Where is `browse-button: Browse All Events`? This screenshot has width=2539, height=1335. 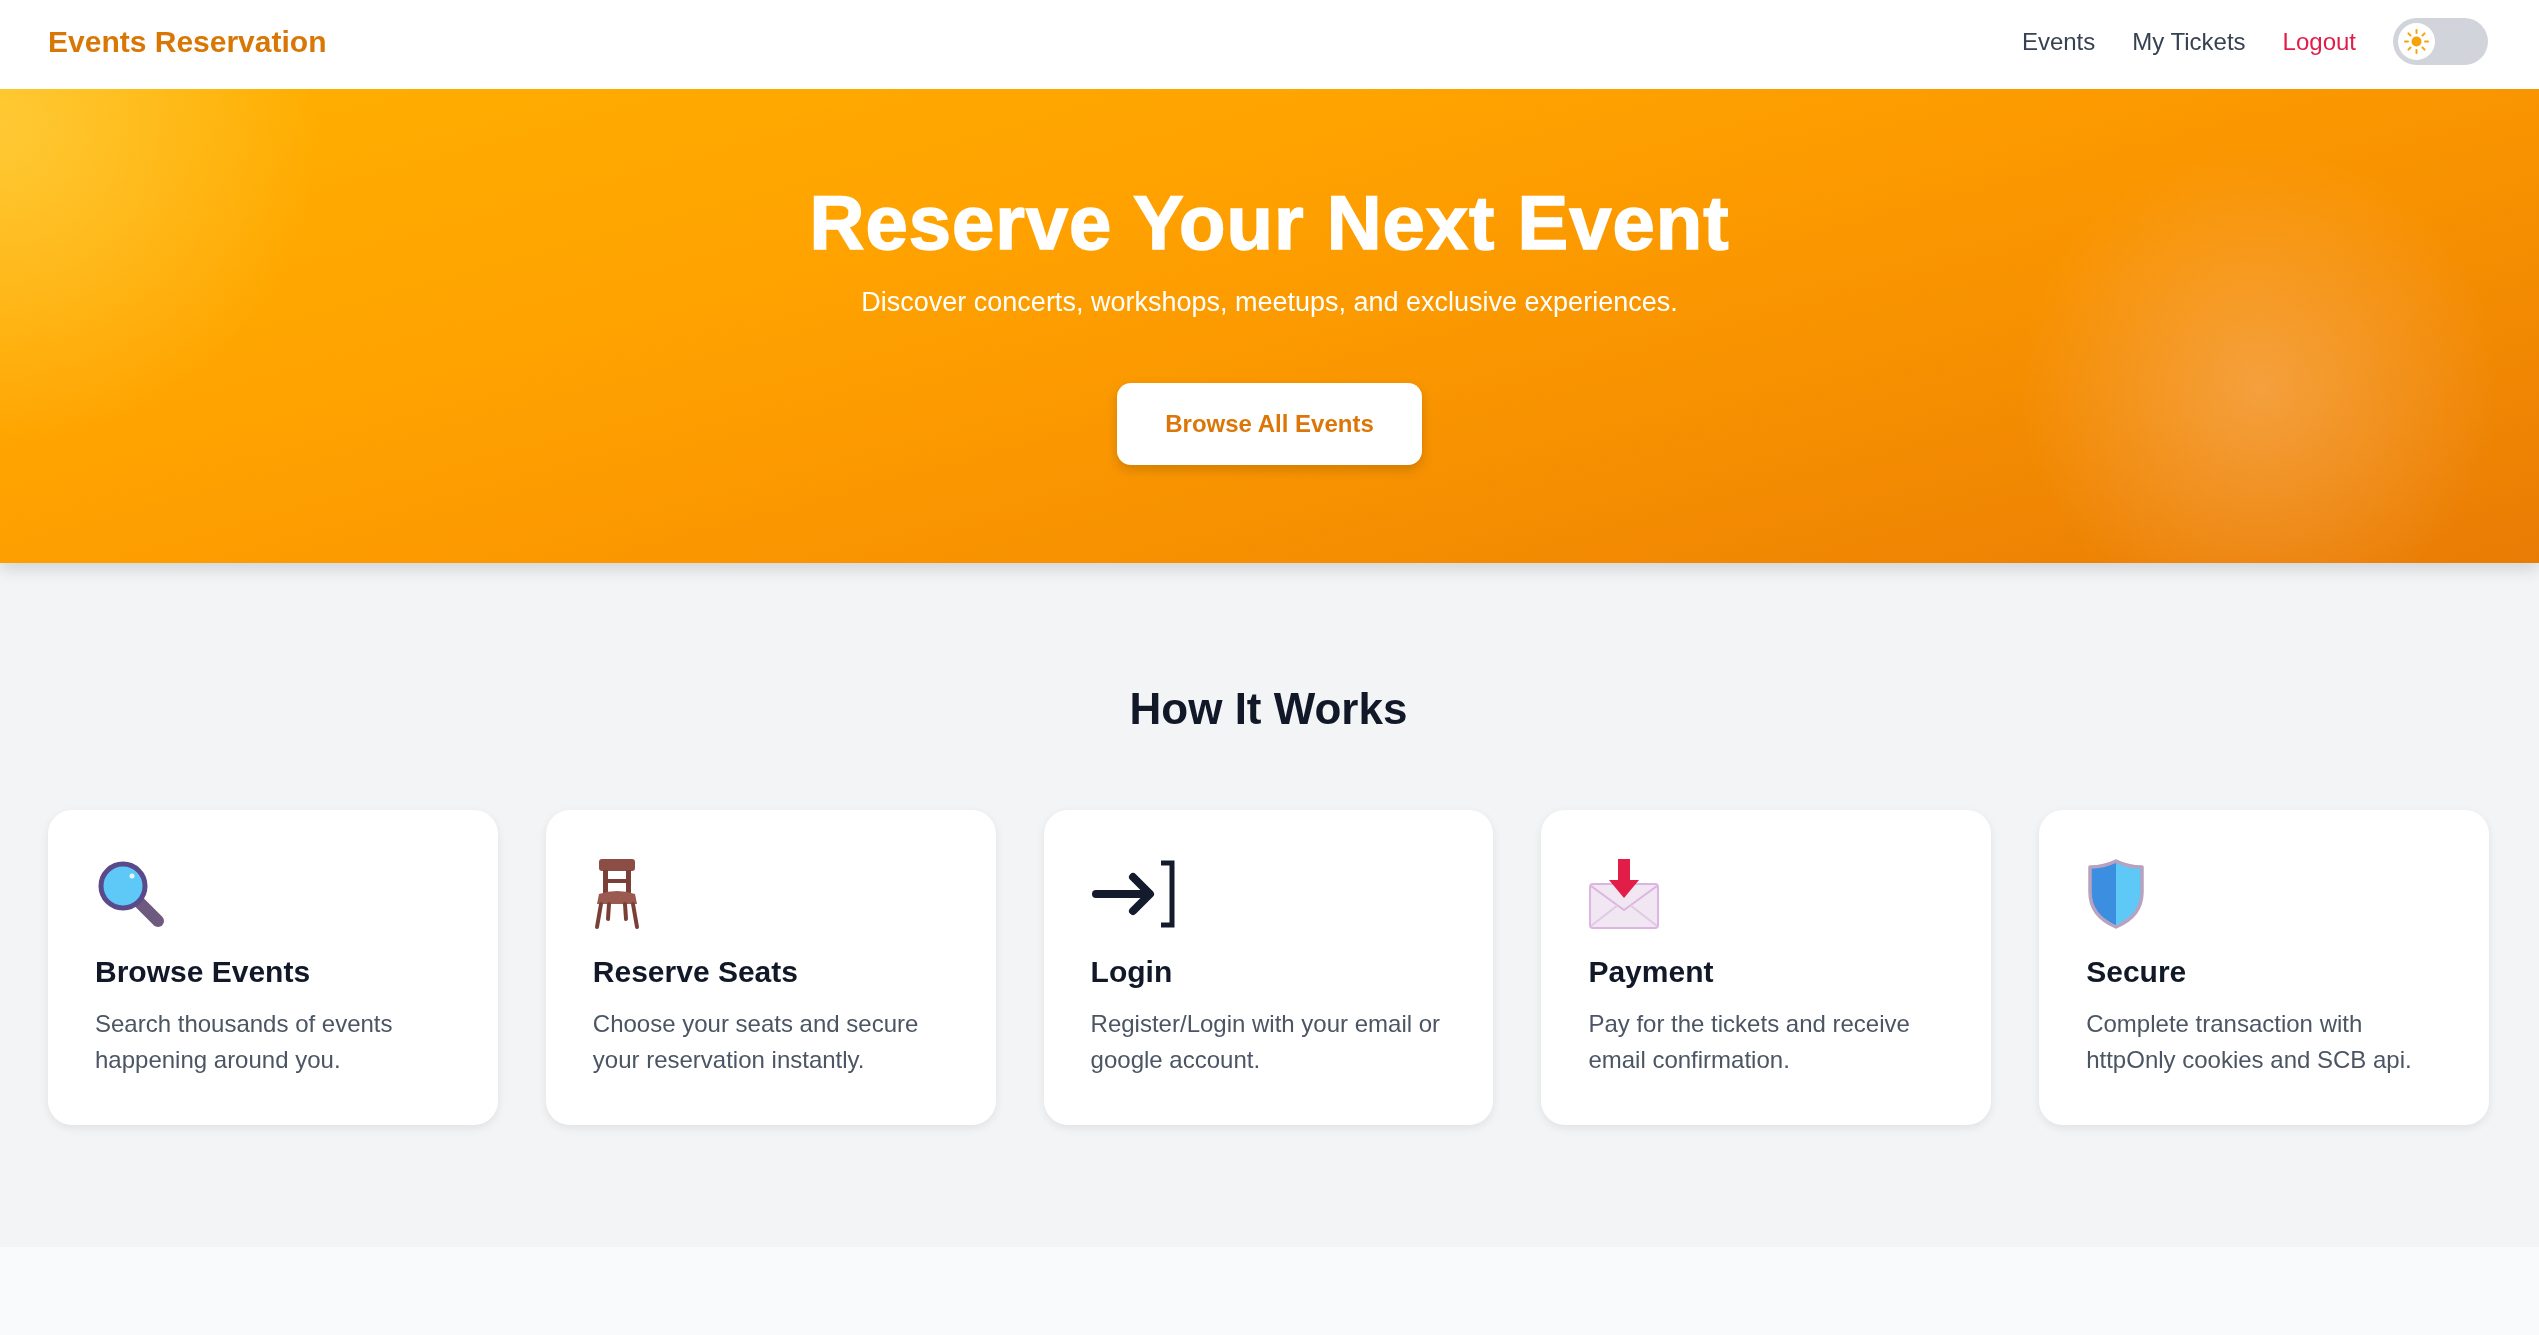 browse-button: Browse All Events is located at coordinates (1269, 424).